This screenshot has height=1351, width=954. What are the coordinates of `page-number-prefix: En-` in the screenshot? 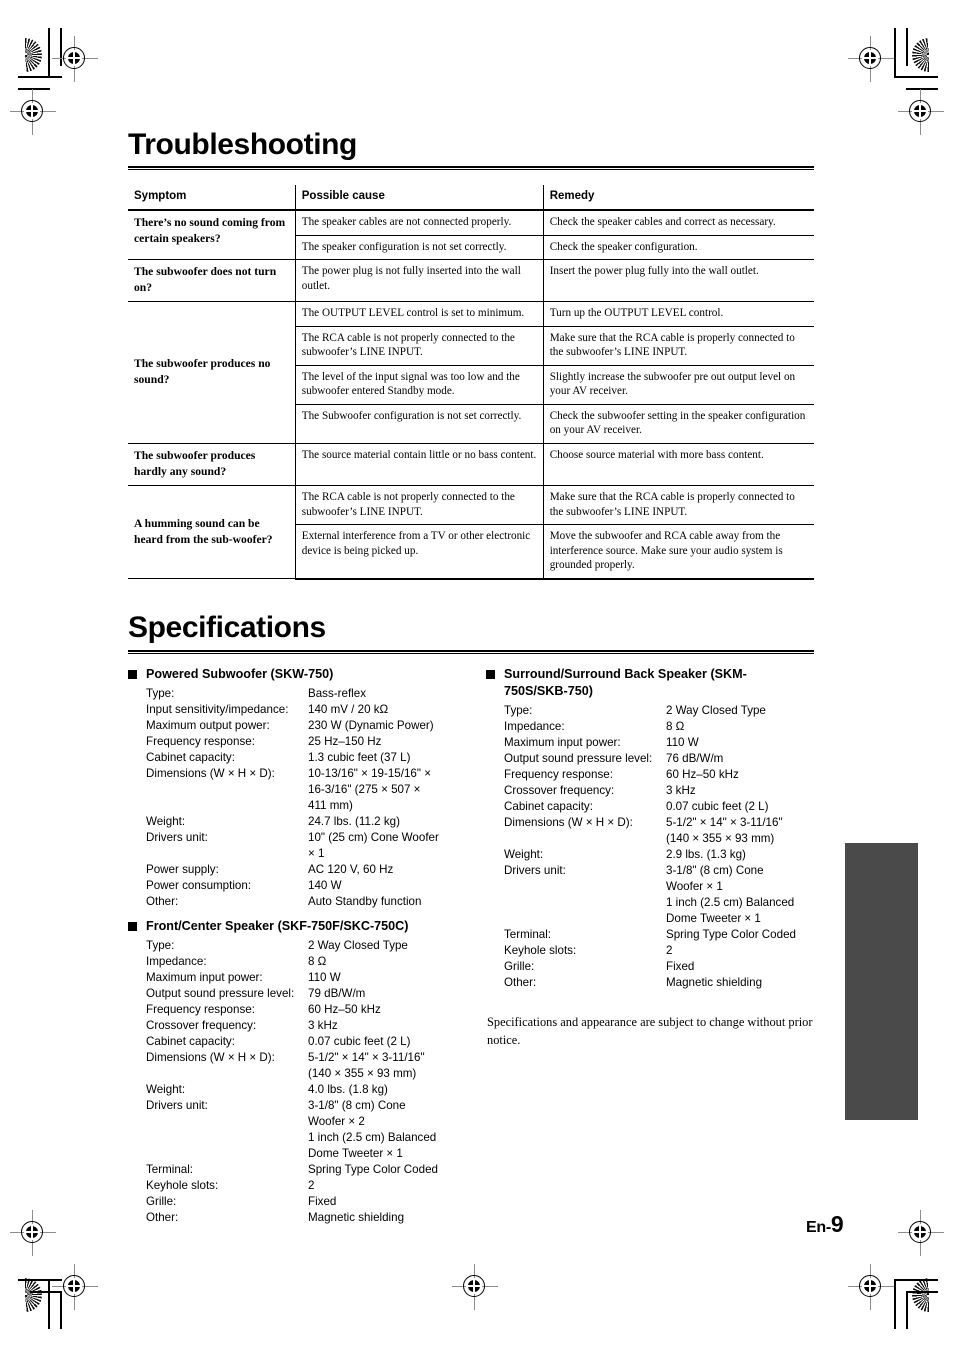 It's located at (818, 1227).